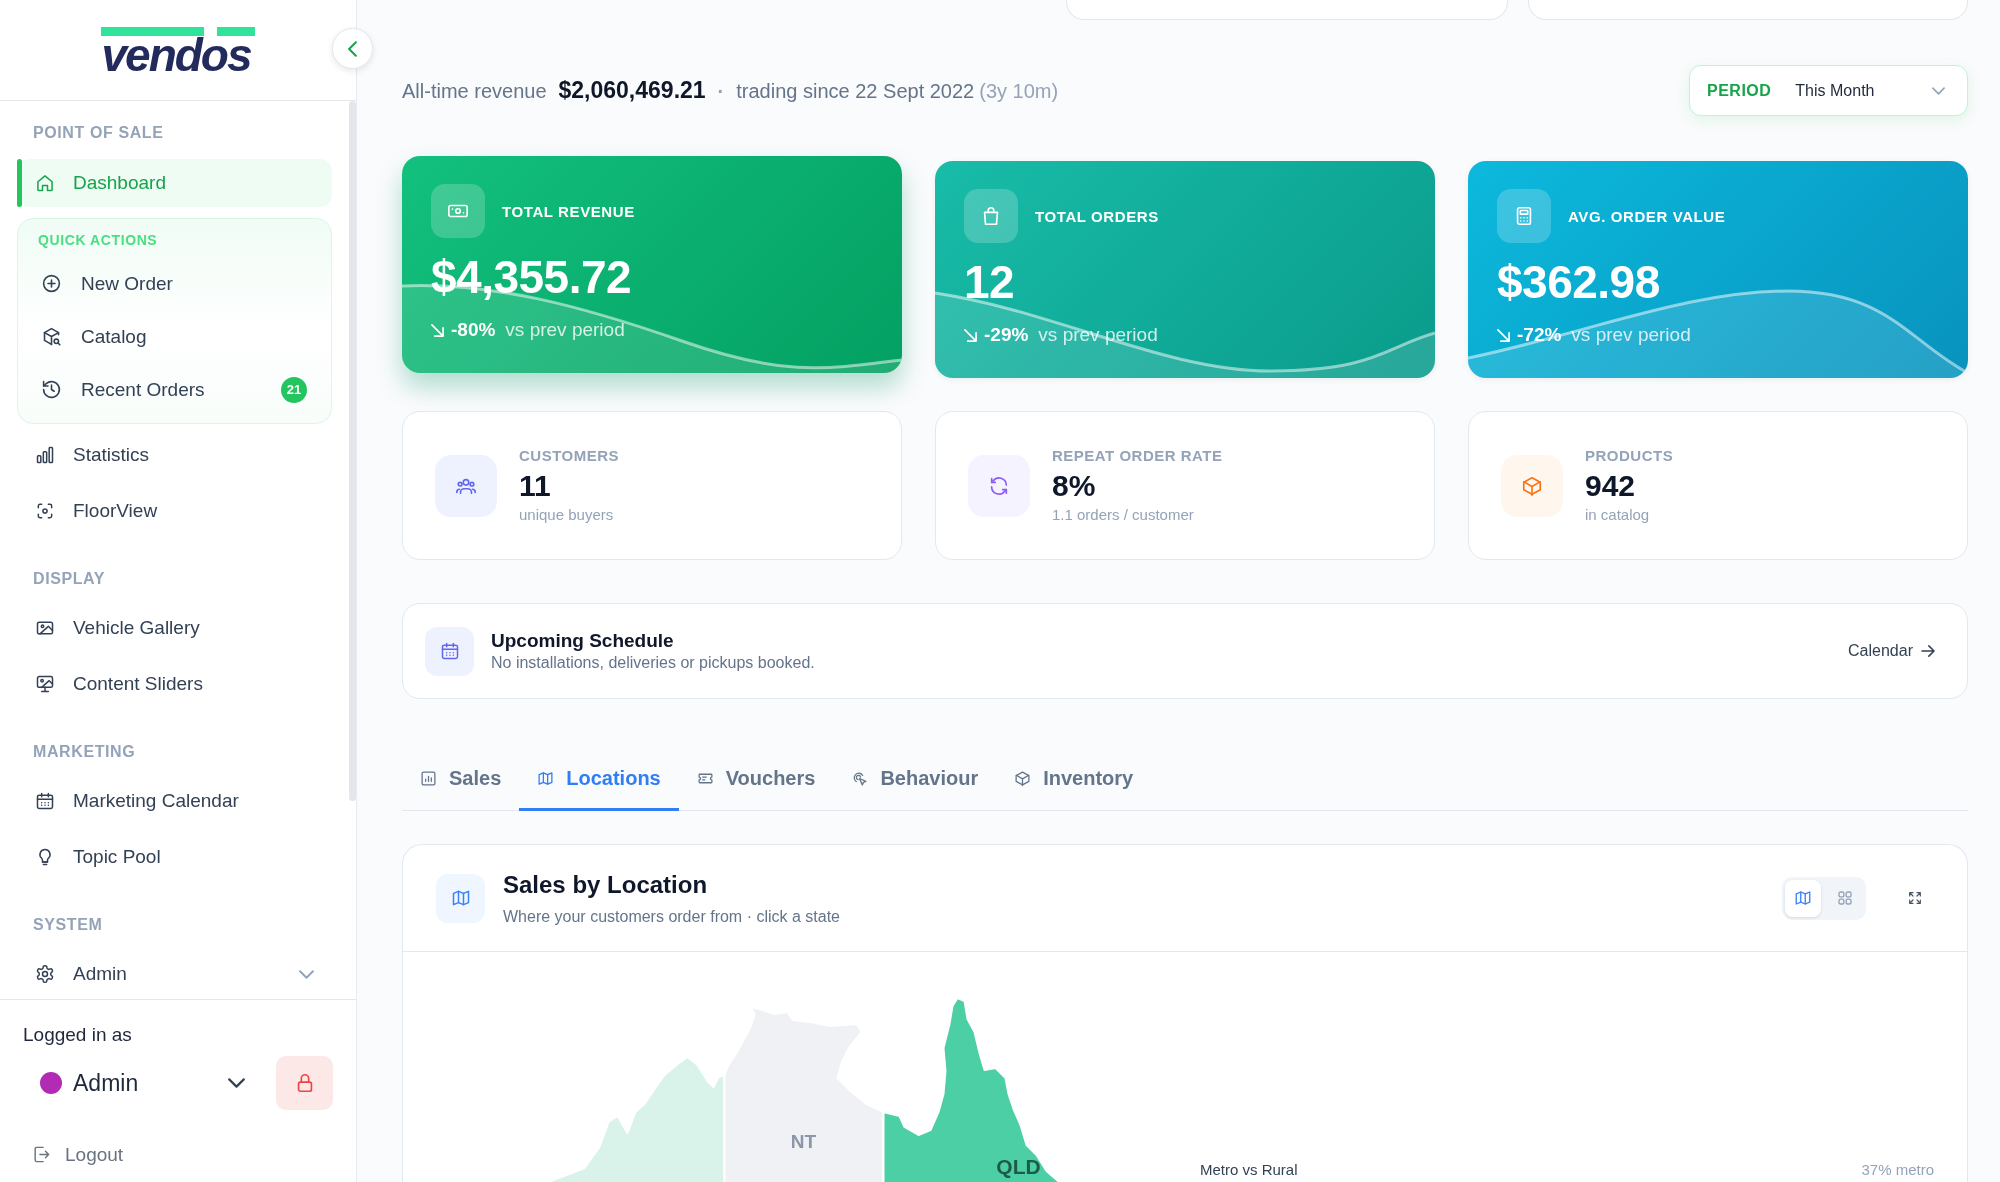 The image size is (2000, 1182). I want to click on settings-icon, so click(45, 974).